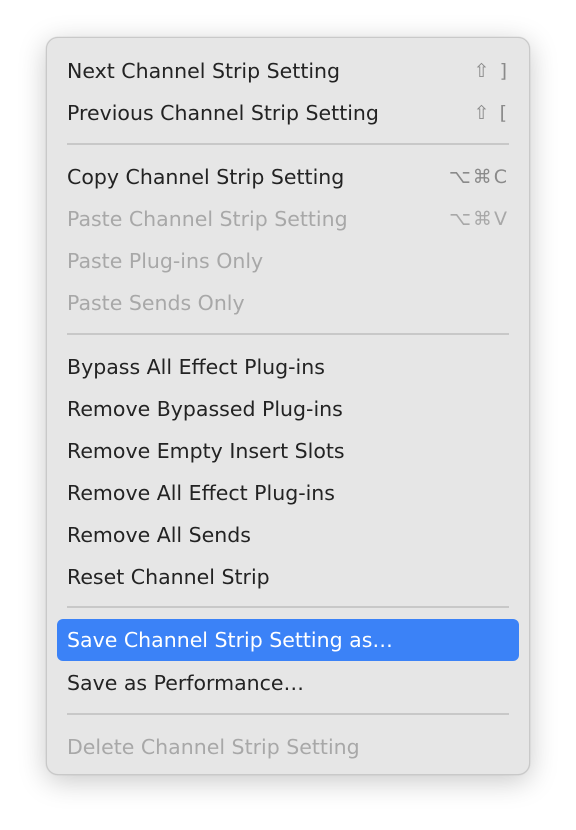  Describe the element at coordinates (206, 177) in the screenshot. I see `menu-item-label: Copy Channel Strip Setting` at that location.